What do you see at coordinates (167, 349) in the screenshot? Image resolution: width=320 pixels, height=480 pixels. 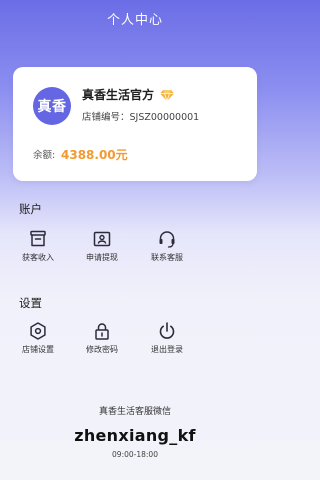 I see `logout-label: 退出登录` at bounding box center [167, 349].